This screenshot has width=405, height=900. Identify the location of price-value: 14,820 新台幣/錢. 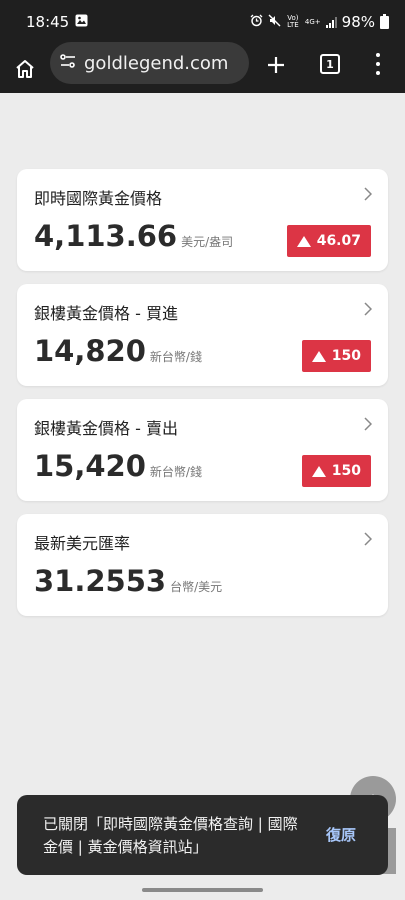
(118, 351).